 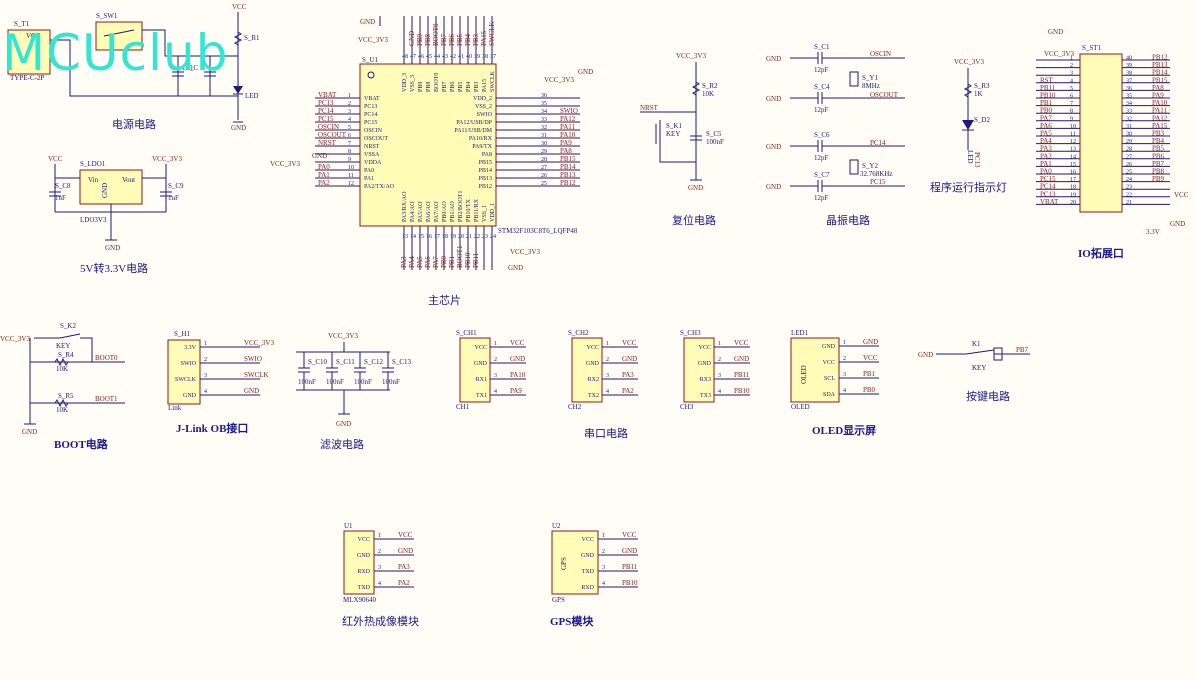 What do you see at coordinates (575, 407) in the screenshot?
I see `uart-sub: CH2` at bounding box center [575, 407].